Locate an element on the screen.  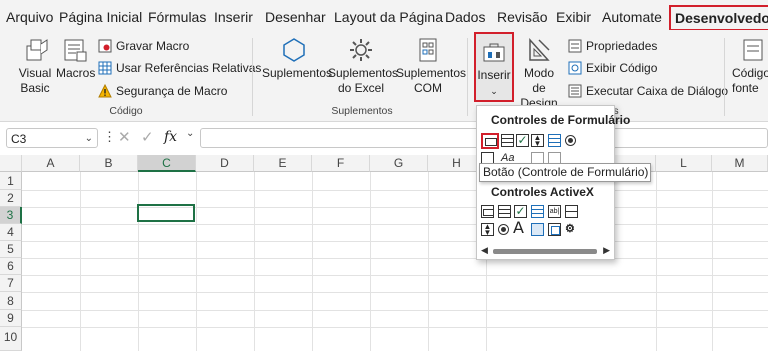
cancel-icon: ✕ is located at coordinates (124, 137).